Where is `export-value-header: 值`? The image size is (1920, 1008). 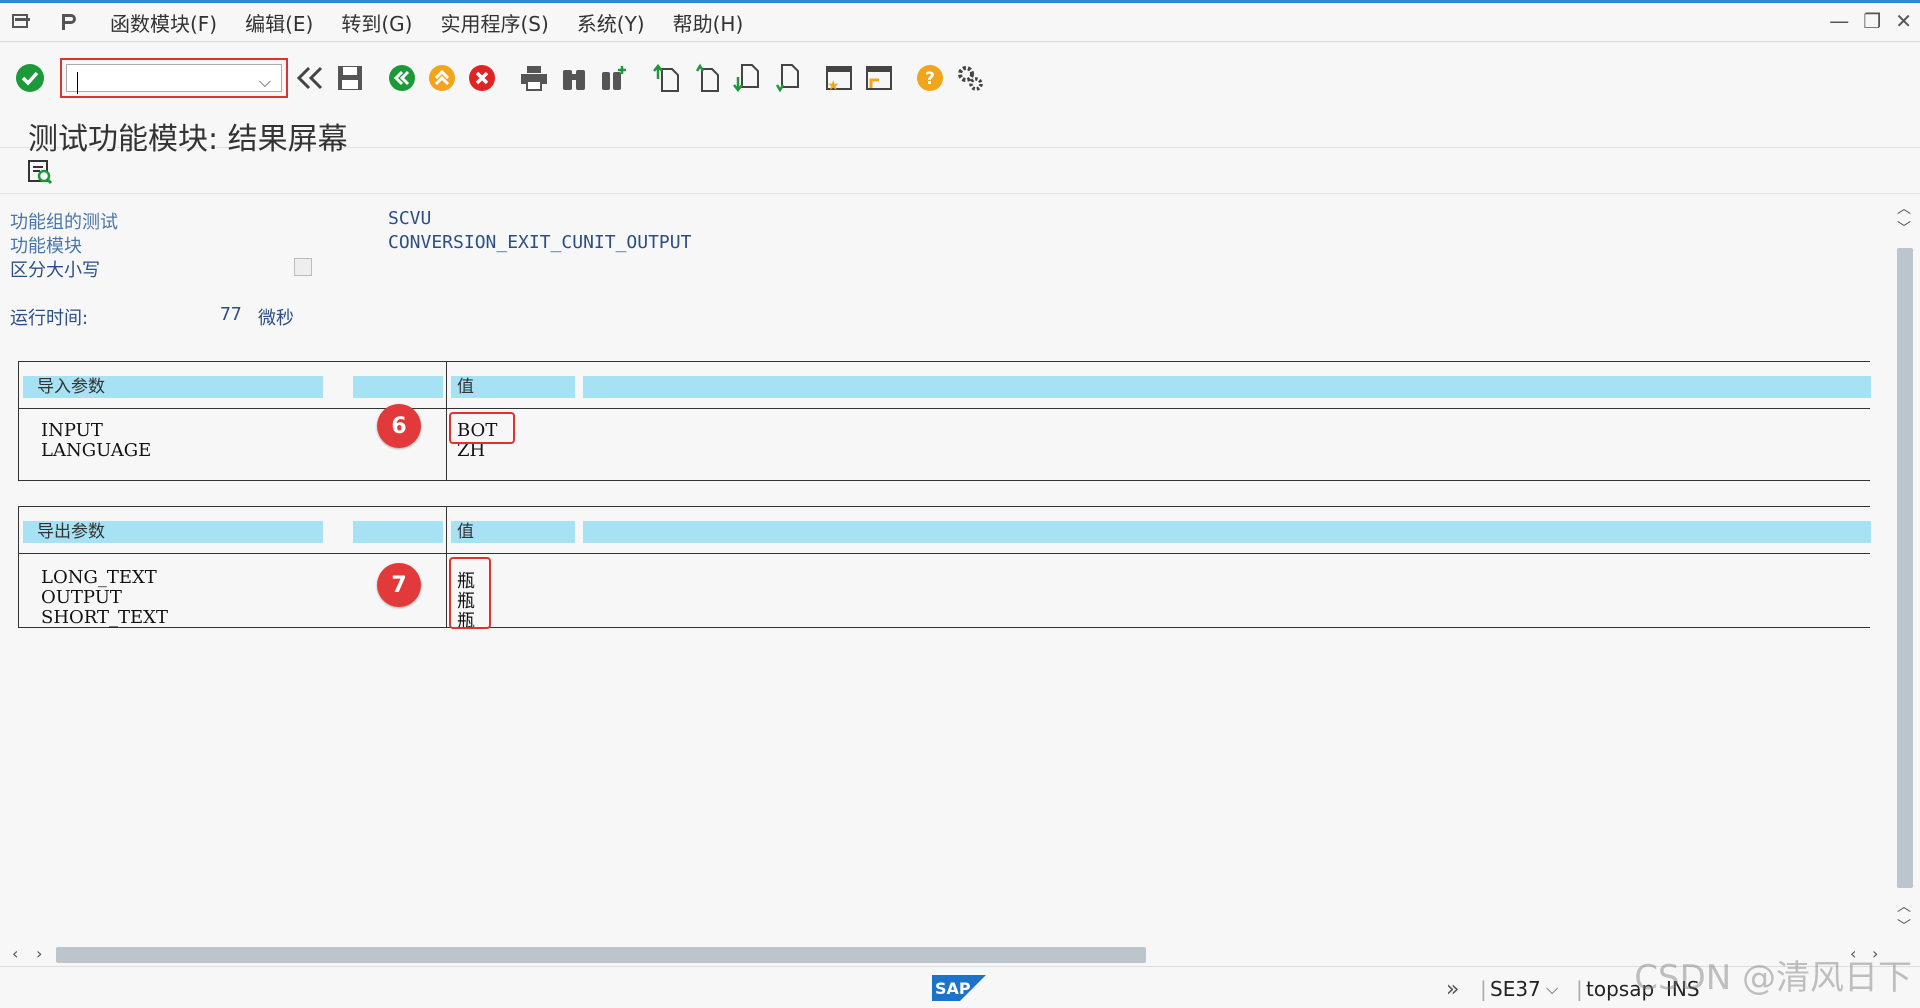 export-value-header: 值 is located at coordinates (513, 532).